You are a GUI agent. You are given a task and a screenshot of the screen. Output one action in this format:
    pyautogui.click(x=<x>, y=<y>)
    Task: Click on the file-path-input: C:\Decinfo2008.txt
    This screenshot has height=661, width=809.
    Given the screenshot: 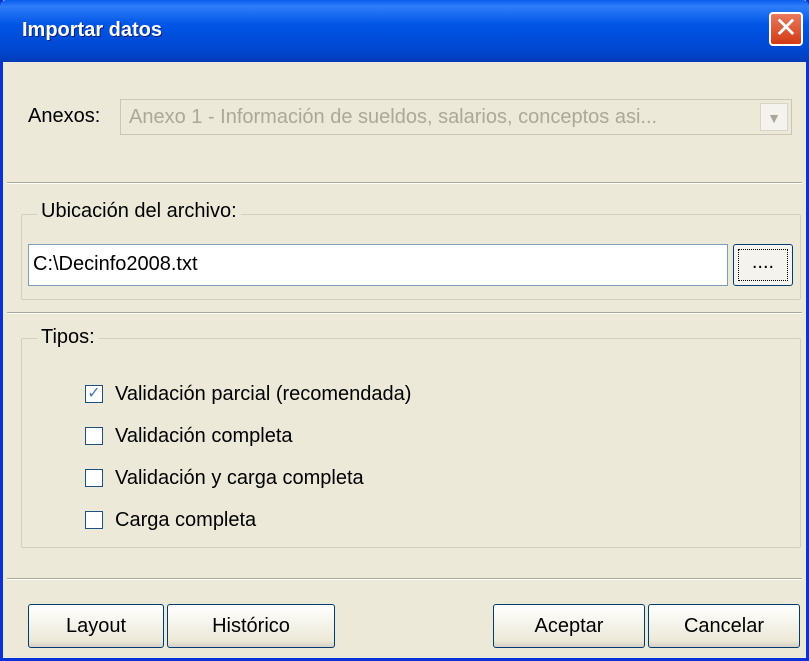 What is the action you would take?
    pyautogui.click(x=378, y=265)
    